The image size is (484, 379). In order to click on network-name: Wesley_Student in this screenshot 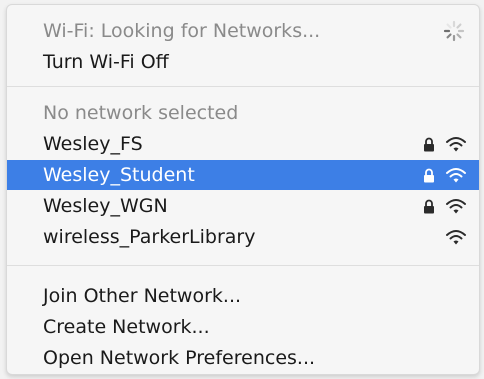, I will do `click(119, 175)`.